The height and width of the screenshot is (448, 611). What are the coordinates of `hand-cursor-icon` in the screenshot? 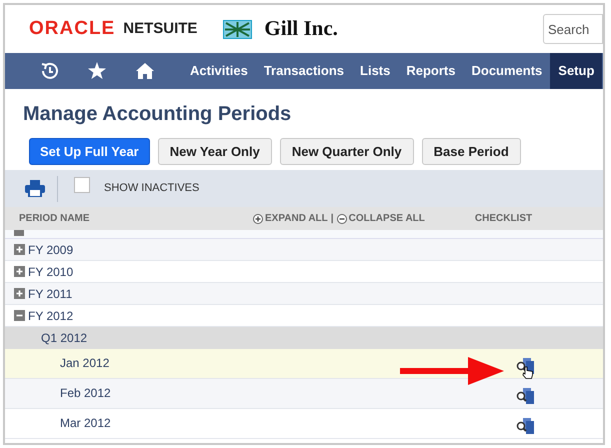 It's located at (527, 372).